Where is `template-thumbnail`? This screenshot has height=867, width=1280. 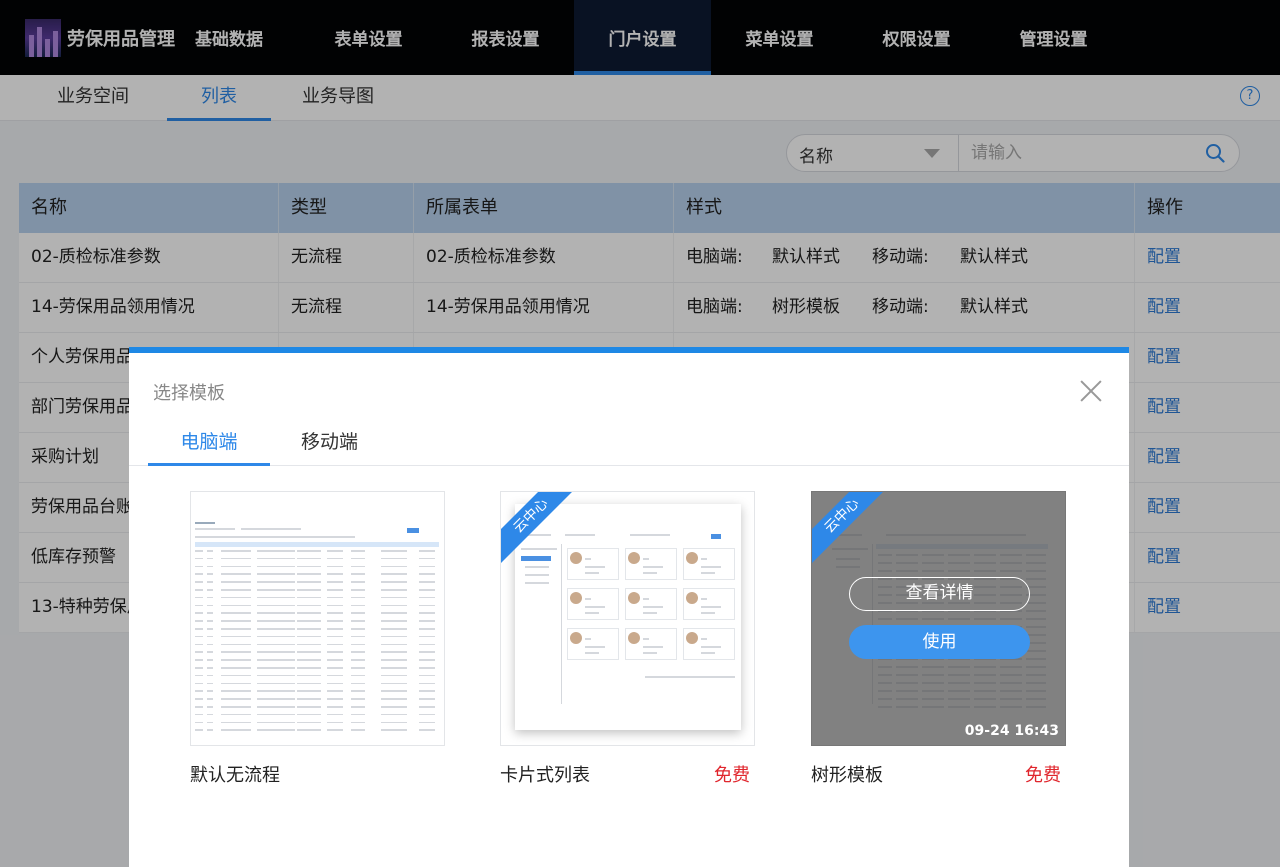
template-thumbnail is located at coordinates (317, 618).